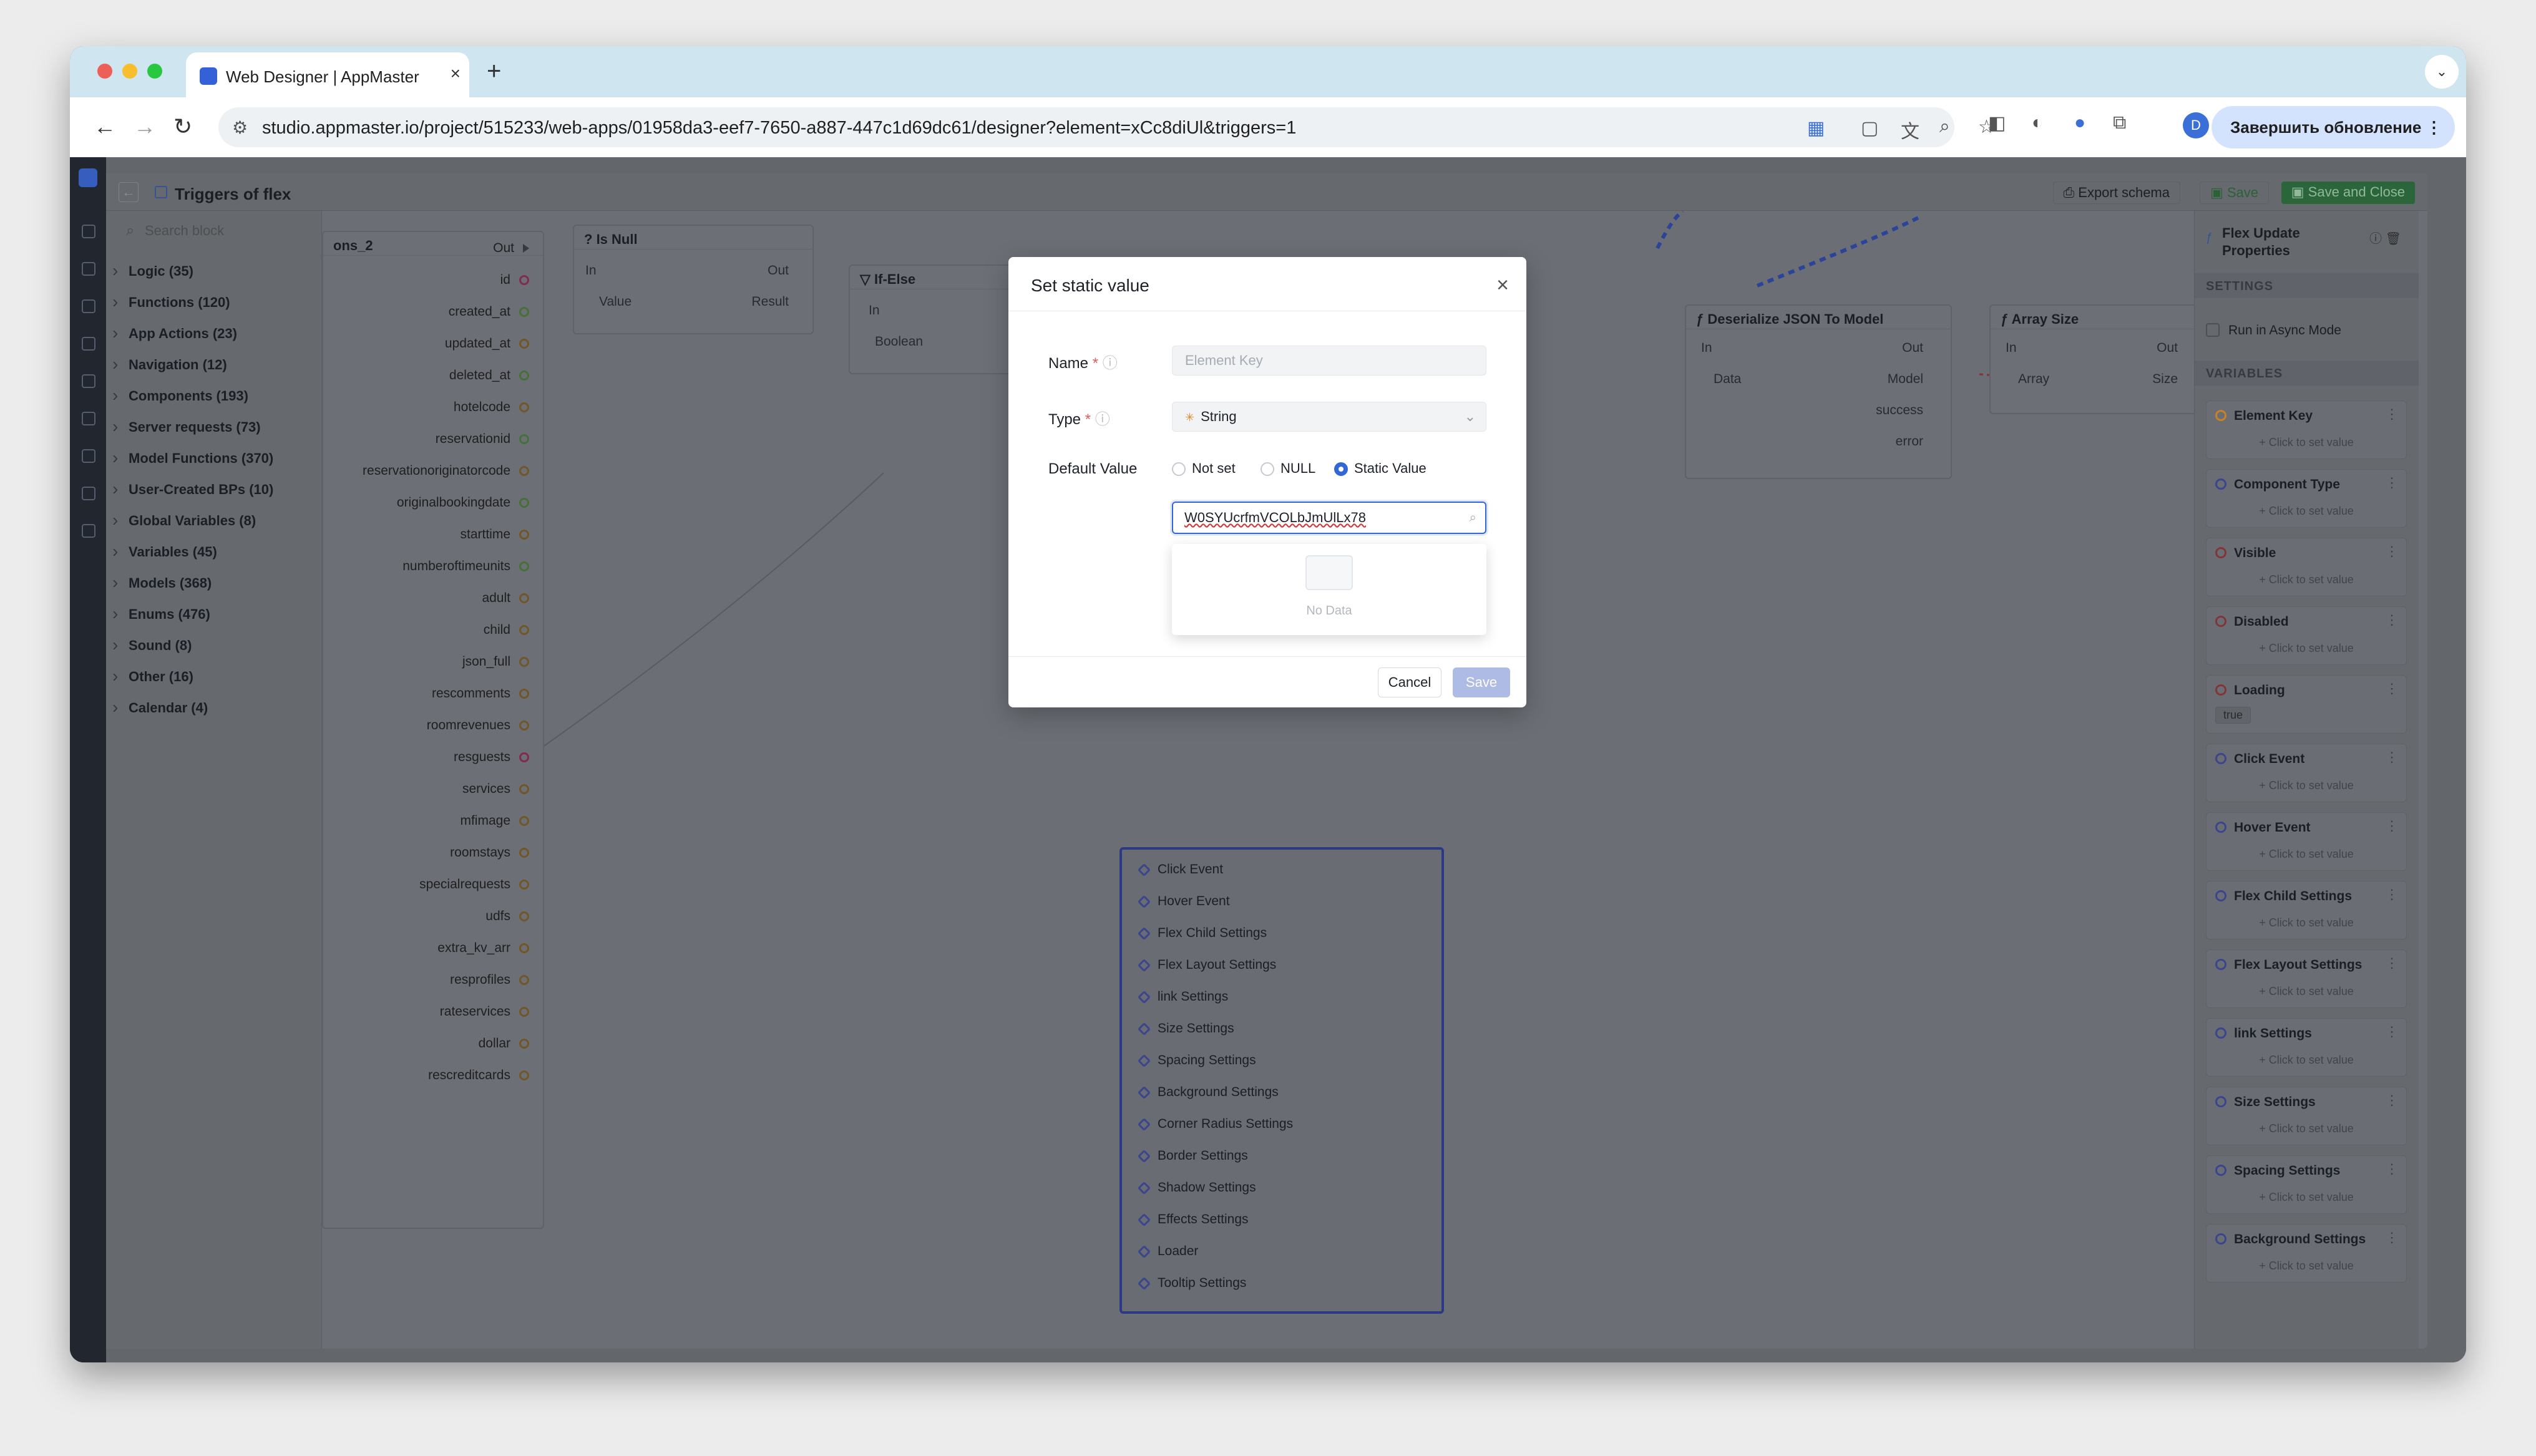 The height and width of the screenshot is (1456, 2536). Describe the element at coordinates (2119, 123) in the screenshot. I see `puzzle-extensions-icon: ⧉` at that location.